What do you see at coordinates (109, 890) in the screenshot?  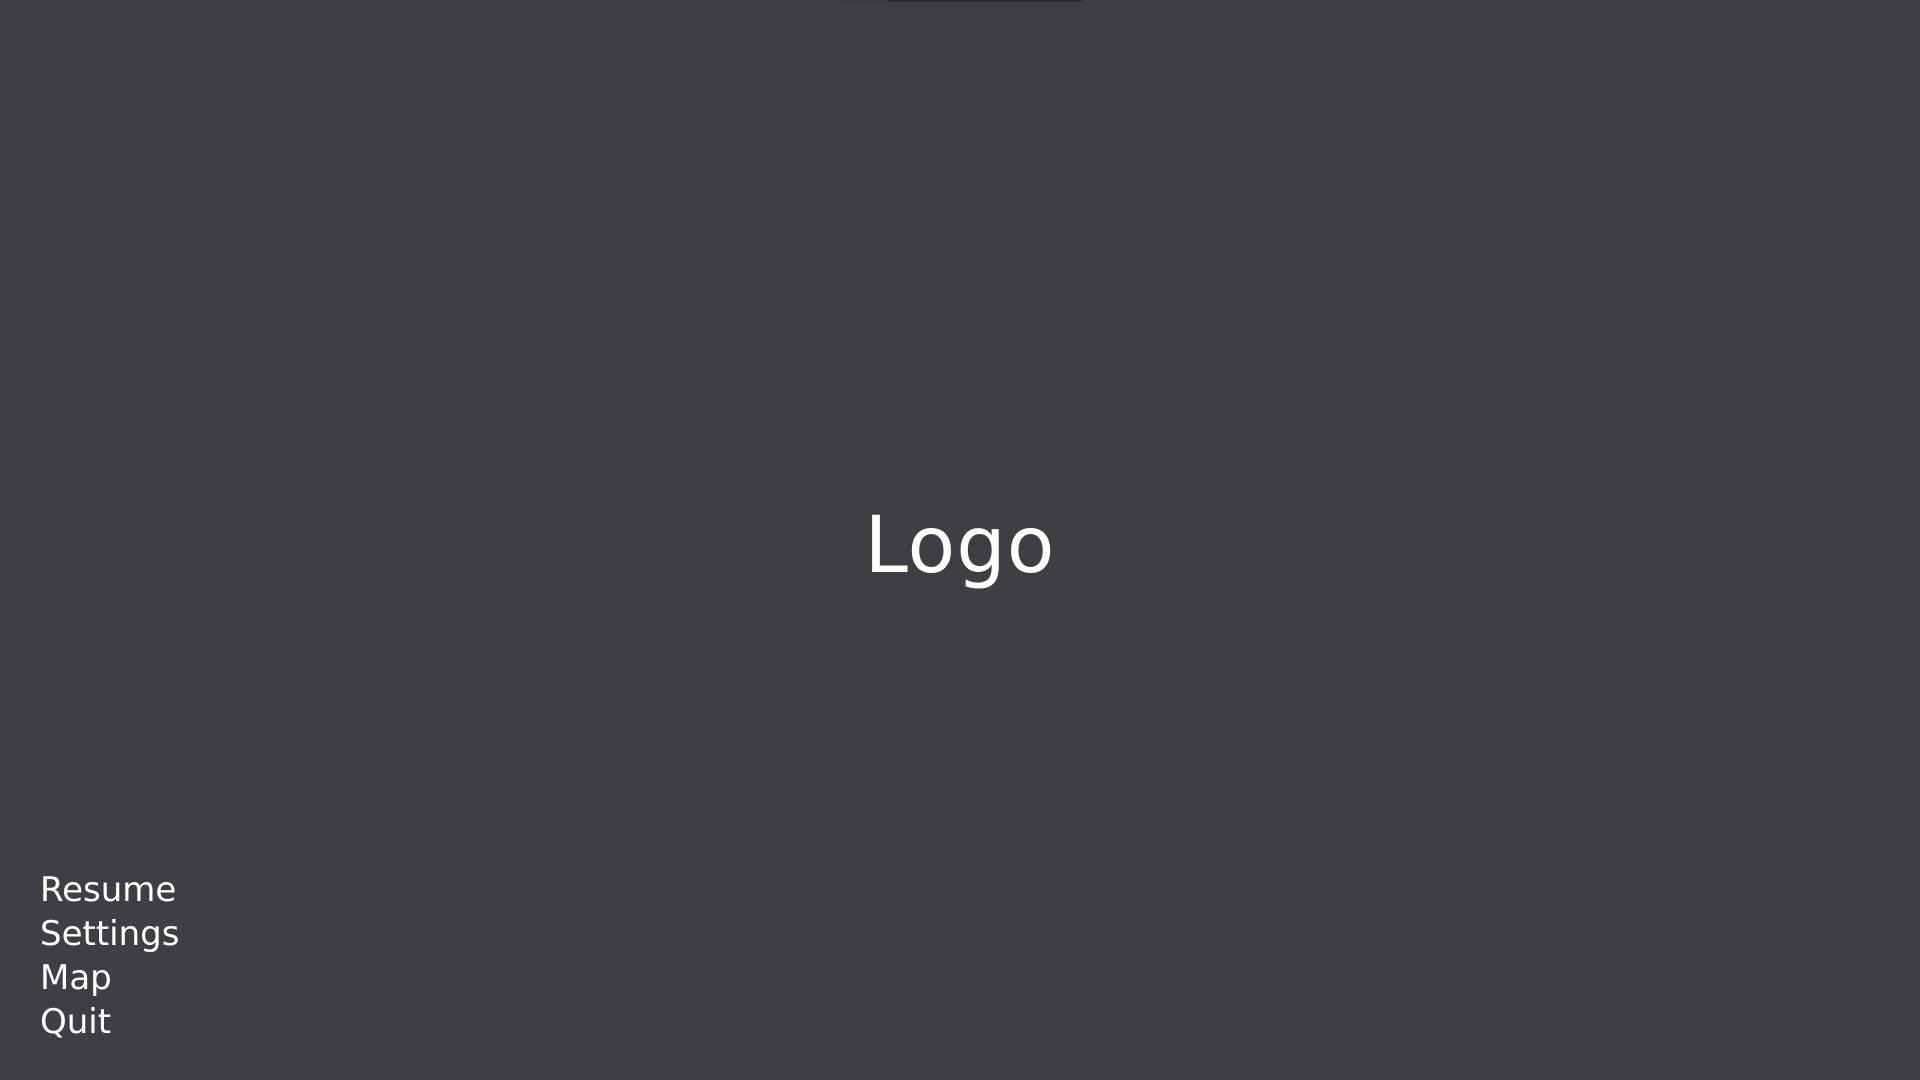 I see `menu-item-resume: Resume` at bounding box center [109, 890].